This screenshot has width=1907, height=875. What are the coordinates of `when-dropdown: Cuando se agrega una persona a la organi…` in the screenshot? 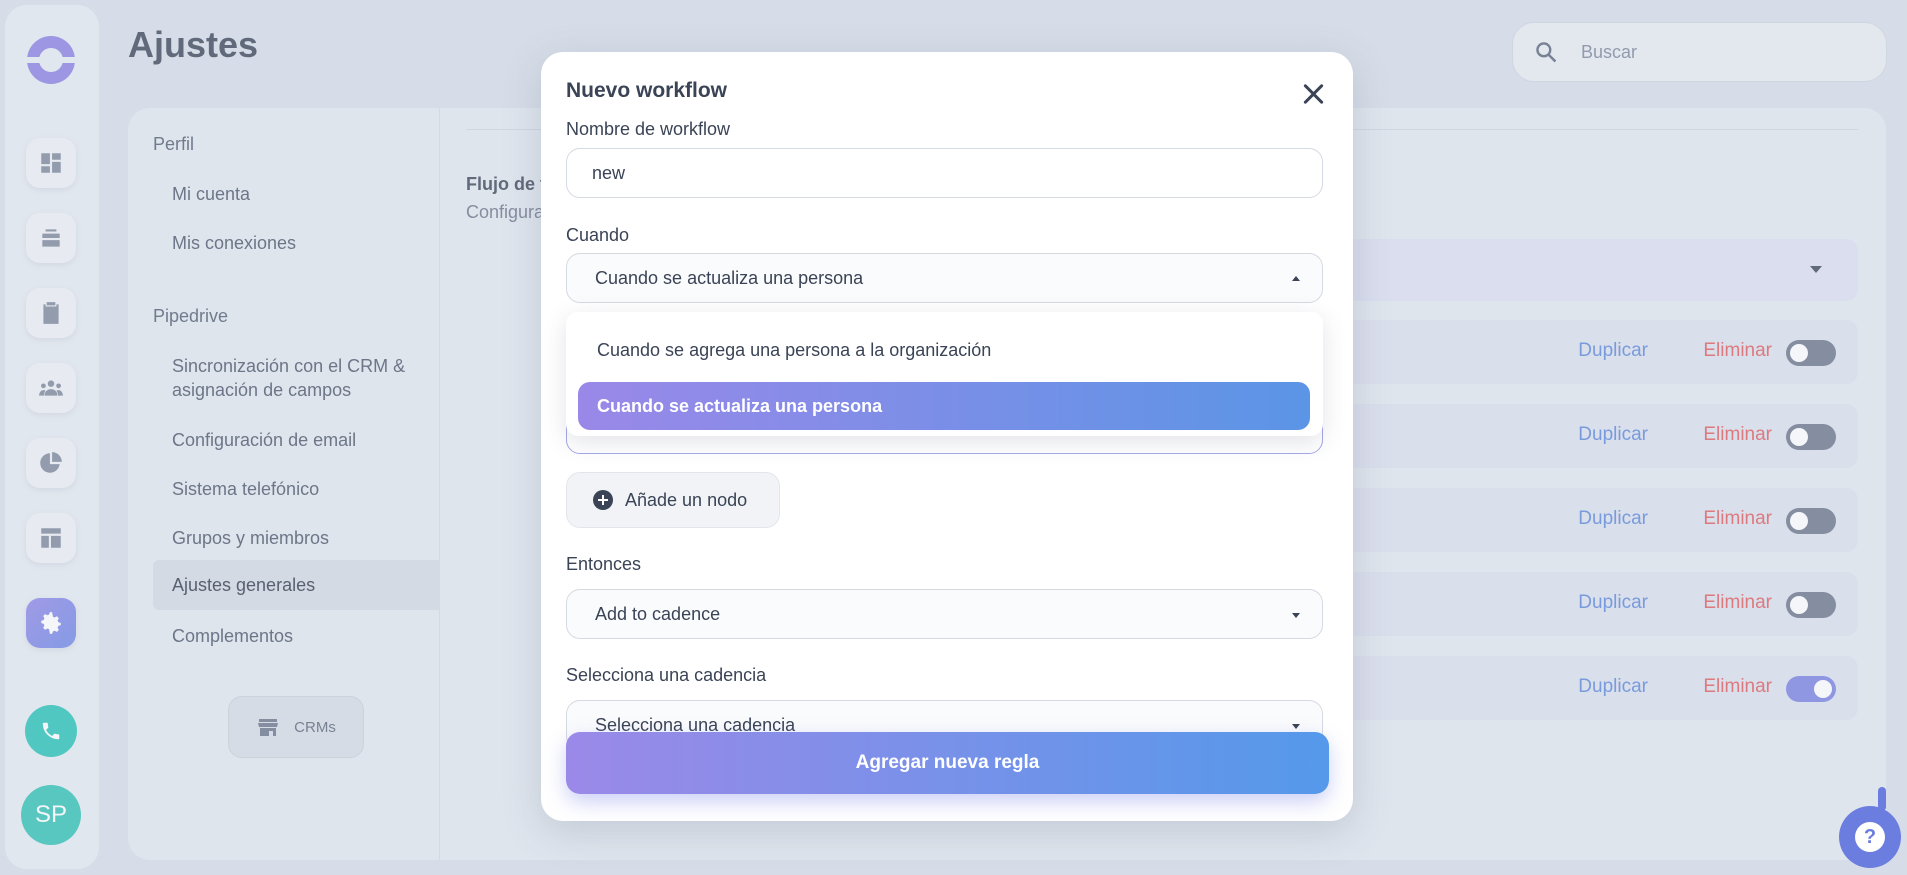 It's located at (944, 374).